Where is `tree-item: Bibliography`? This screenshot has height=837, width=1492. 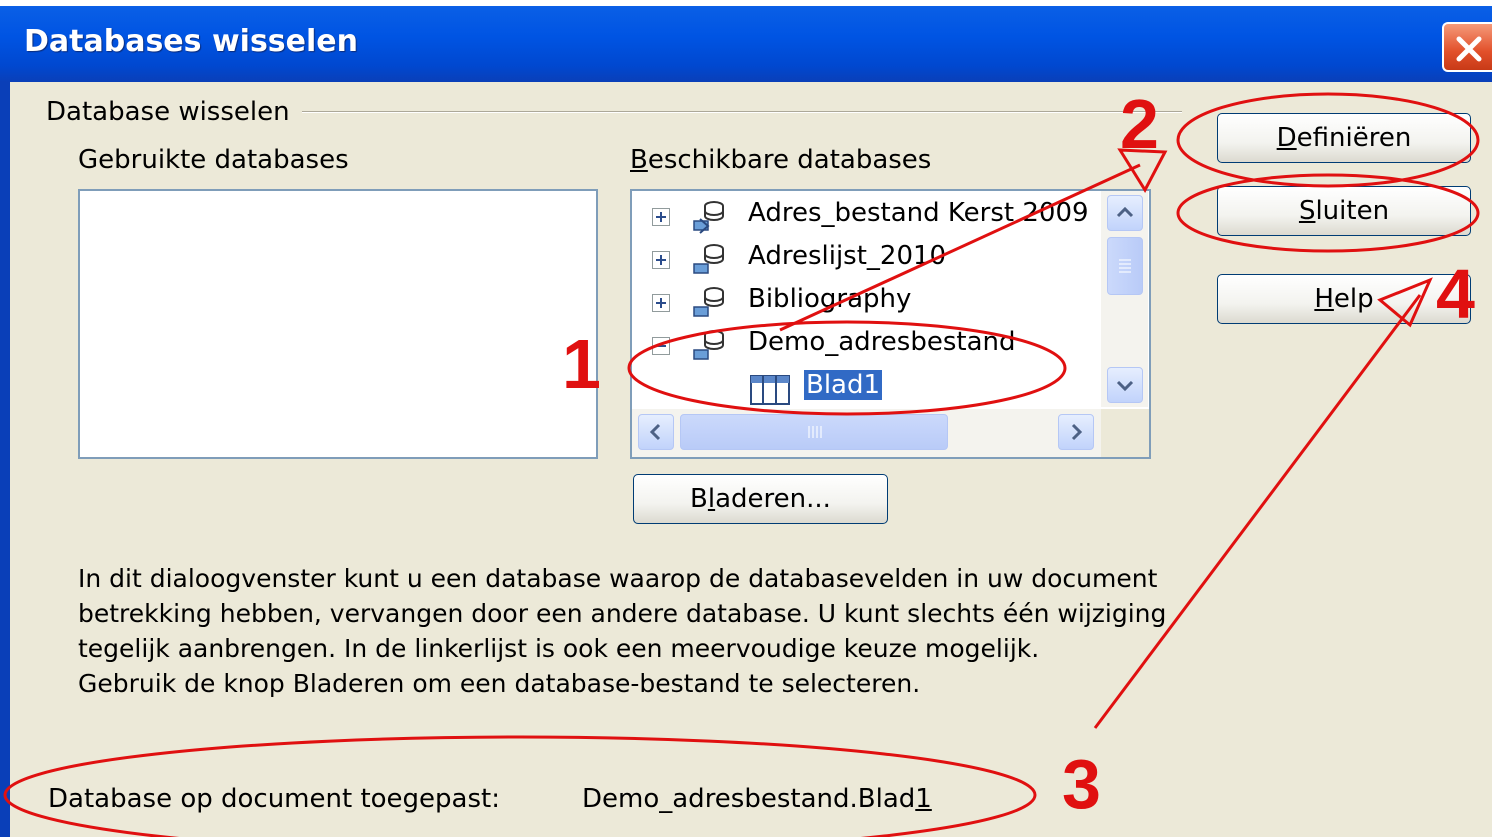
tree-item: Bibliography is located at coordinates (867, 302).